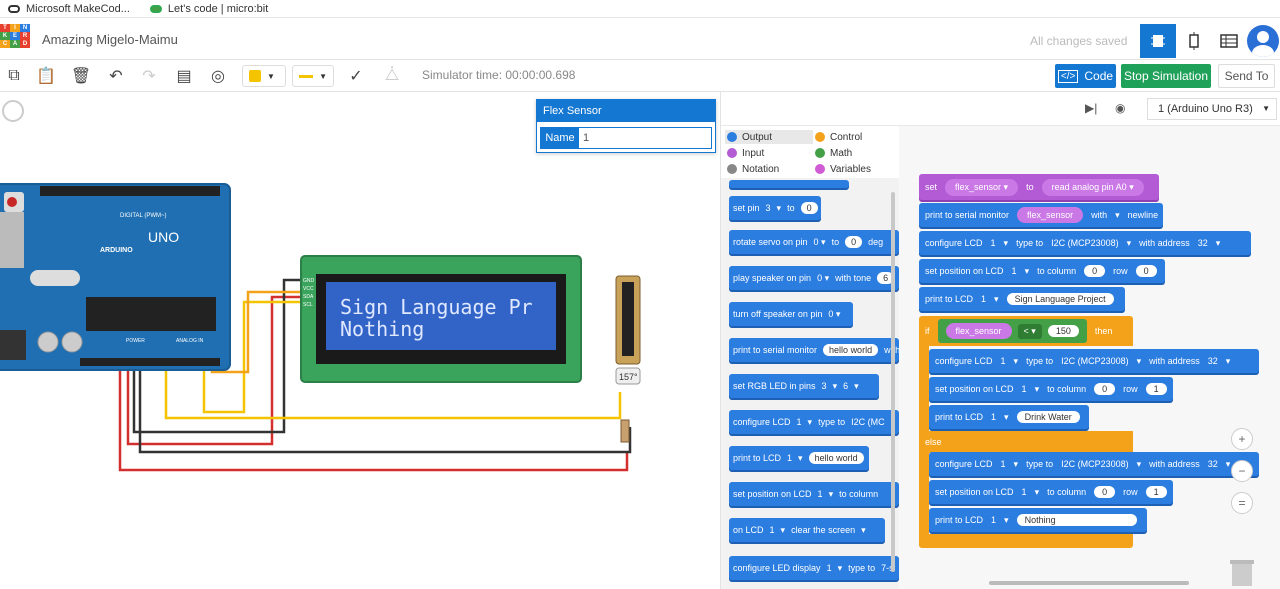 Image resolution: width=1280 pixels, height=589 pixels. What do you see at coordinates (845, 386) in the screenshot?
I see `block-dropdown: 6` at bounding box center [845, 386].